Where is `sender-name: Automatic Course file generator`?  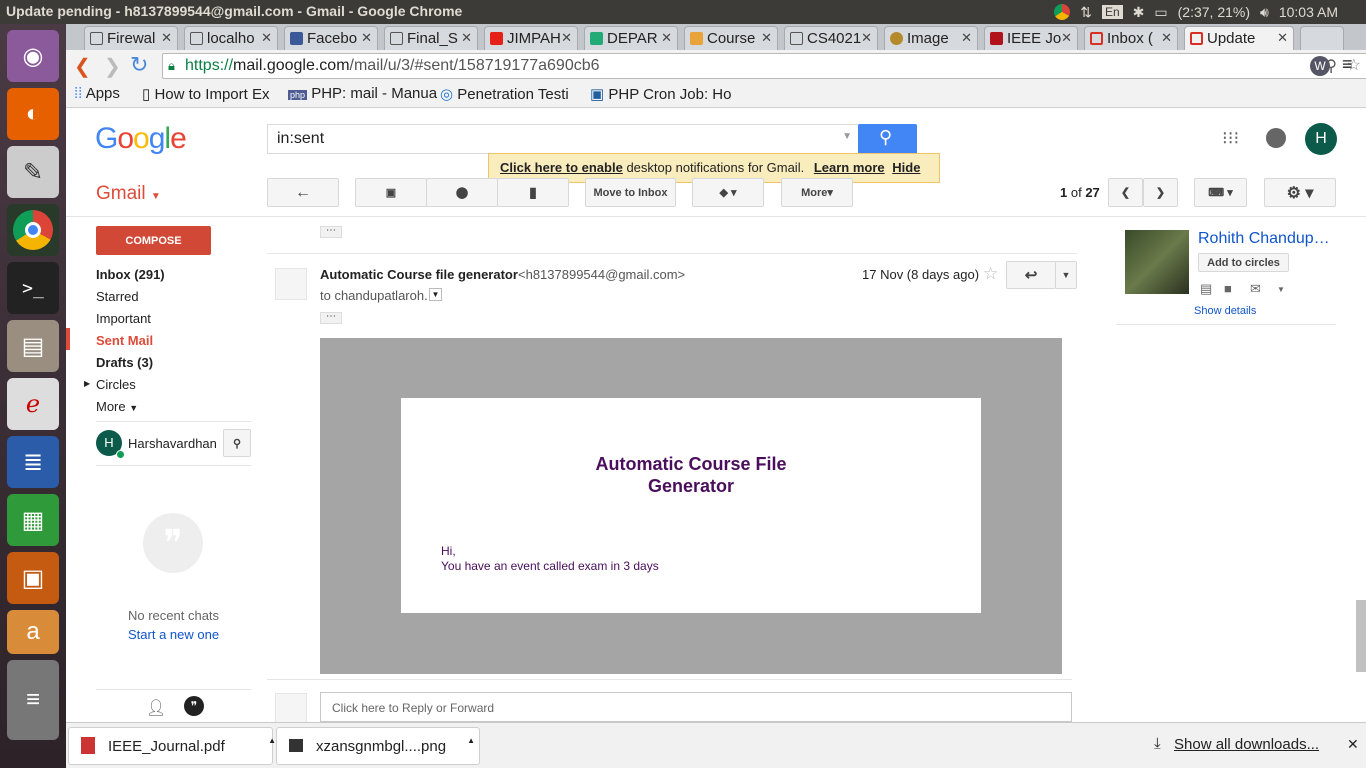
sender-name: Automatic Course file generator is located at coordinates (419, 274).